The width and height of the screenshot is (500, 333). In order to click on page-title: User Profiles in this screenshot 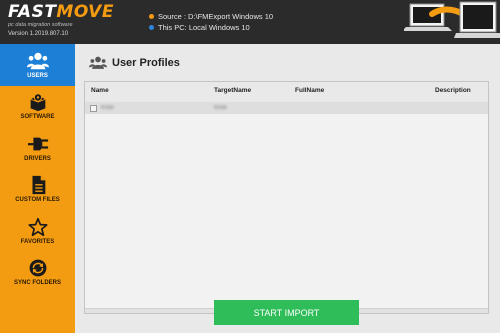, I will do `click(146, 62)`.